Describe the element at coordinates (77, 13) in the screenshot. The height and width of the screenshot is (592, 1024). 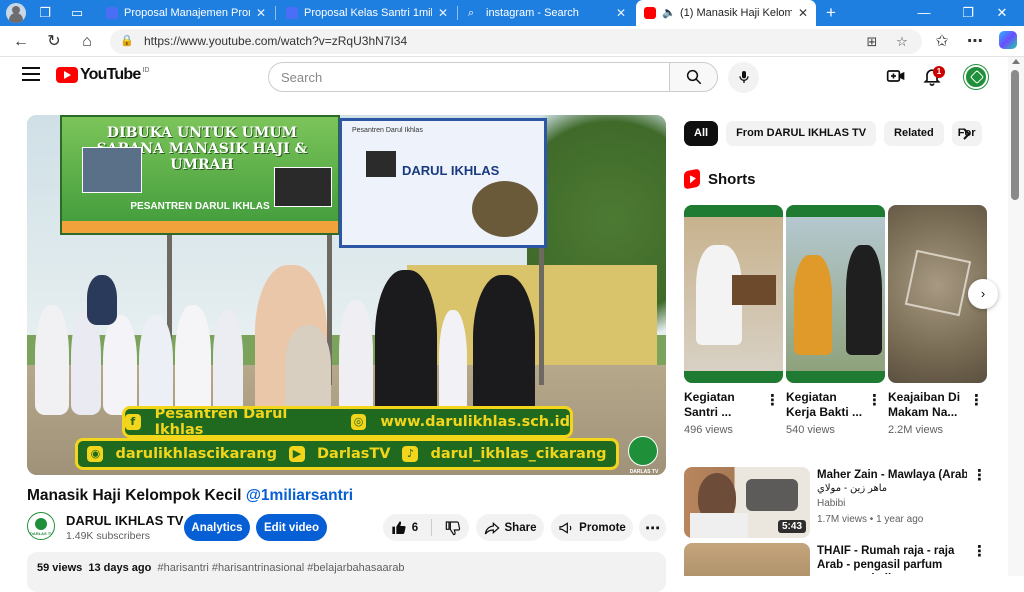
I see `tab-actions-icon: ▭` at that location.